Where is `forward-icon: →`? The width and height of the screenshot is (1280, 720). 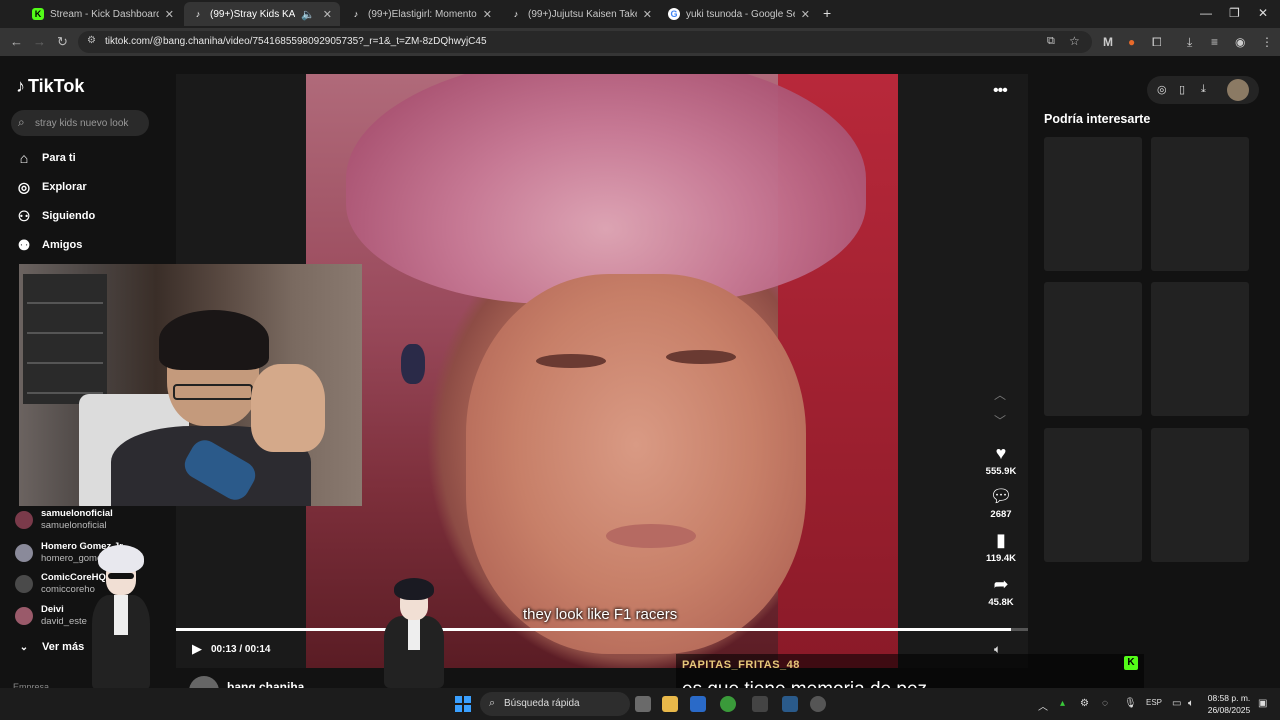 forward-icon: → is located at coordinates (39, 41).